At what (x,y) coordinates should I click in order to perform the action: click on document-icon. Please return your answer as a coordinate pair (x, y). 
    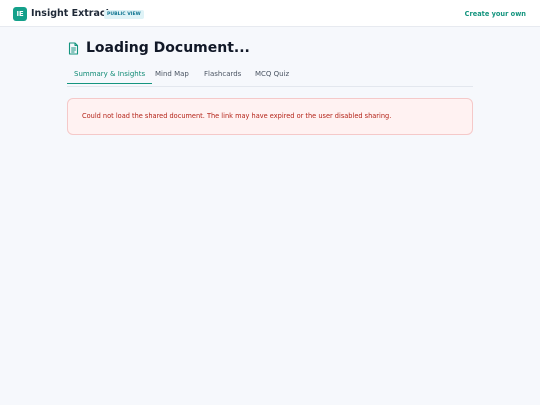
    Looking at the image, I should click on (73, 48).